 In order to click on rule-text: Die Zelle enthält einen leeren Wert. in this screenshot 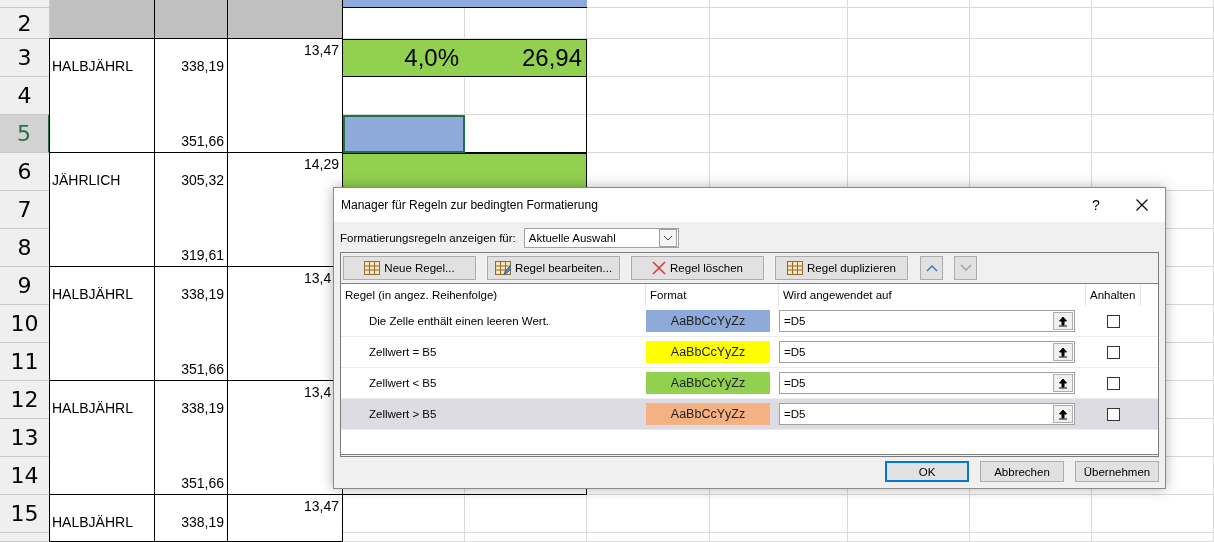, I will do `click(459, 321)`.